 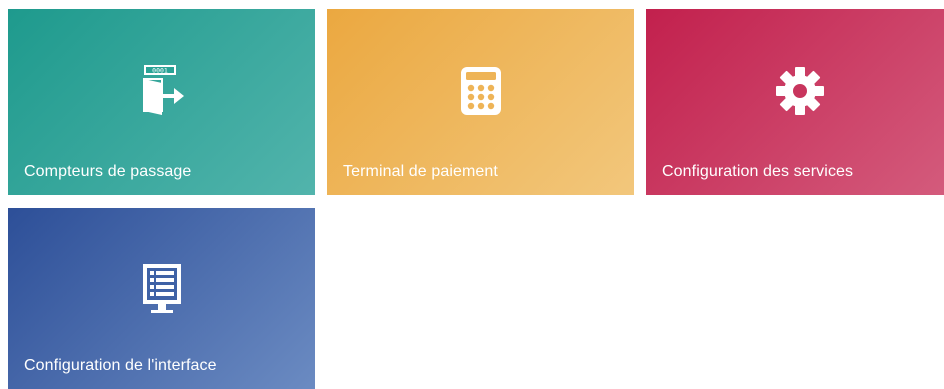 I want to click on calculator-icon, so click(x=481, y=91).